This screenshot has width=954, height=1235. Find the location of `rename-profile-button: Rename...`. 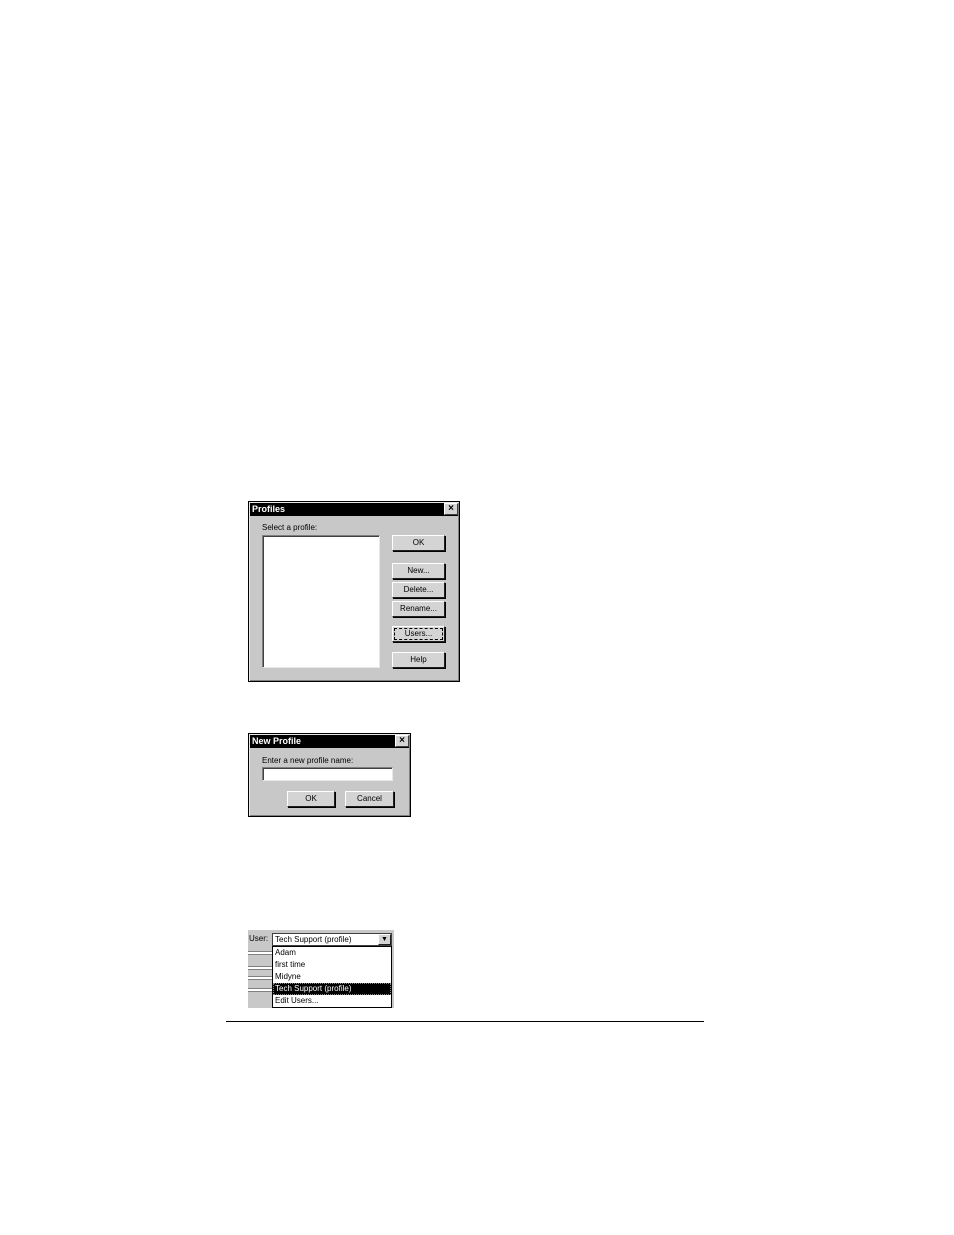

rename-profile-button: Rename... is located at coordinates (418, 609).